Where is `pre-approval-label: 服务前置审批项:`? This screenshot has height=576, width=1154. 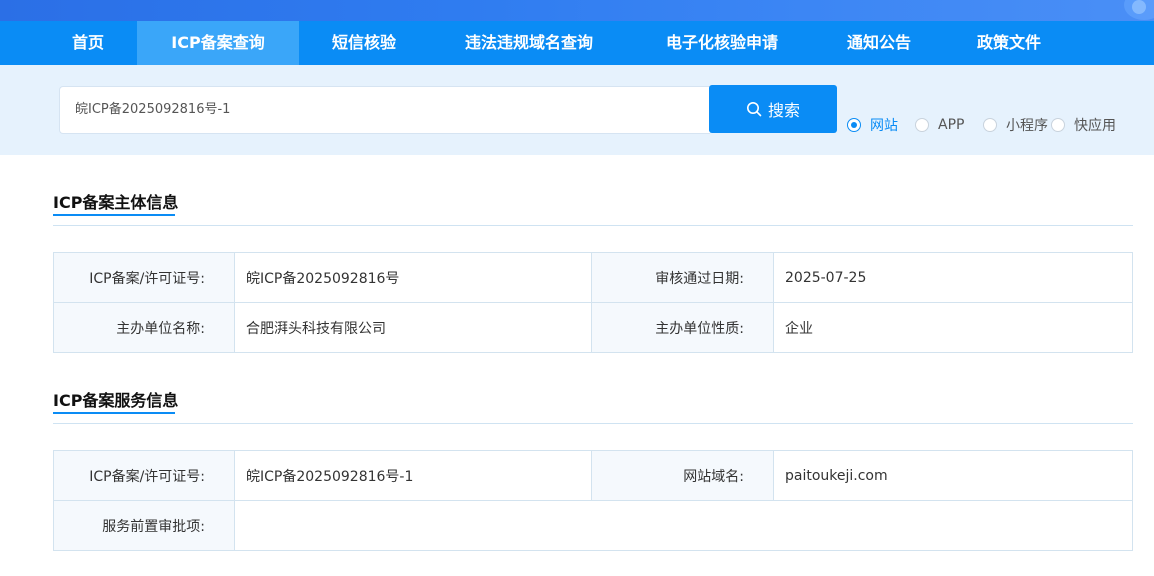 pre-approval-label: 服务前置审批项: is located at coordinates (153, 526).